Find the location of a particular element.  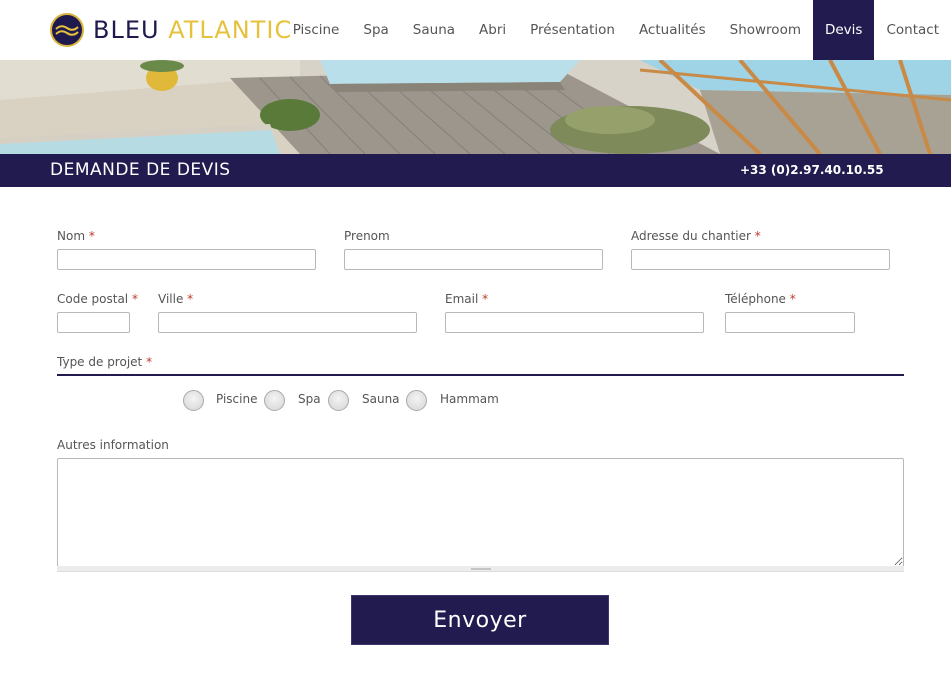

grip-icon is located at coordinates (481, 569).